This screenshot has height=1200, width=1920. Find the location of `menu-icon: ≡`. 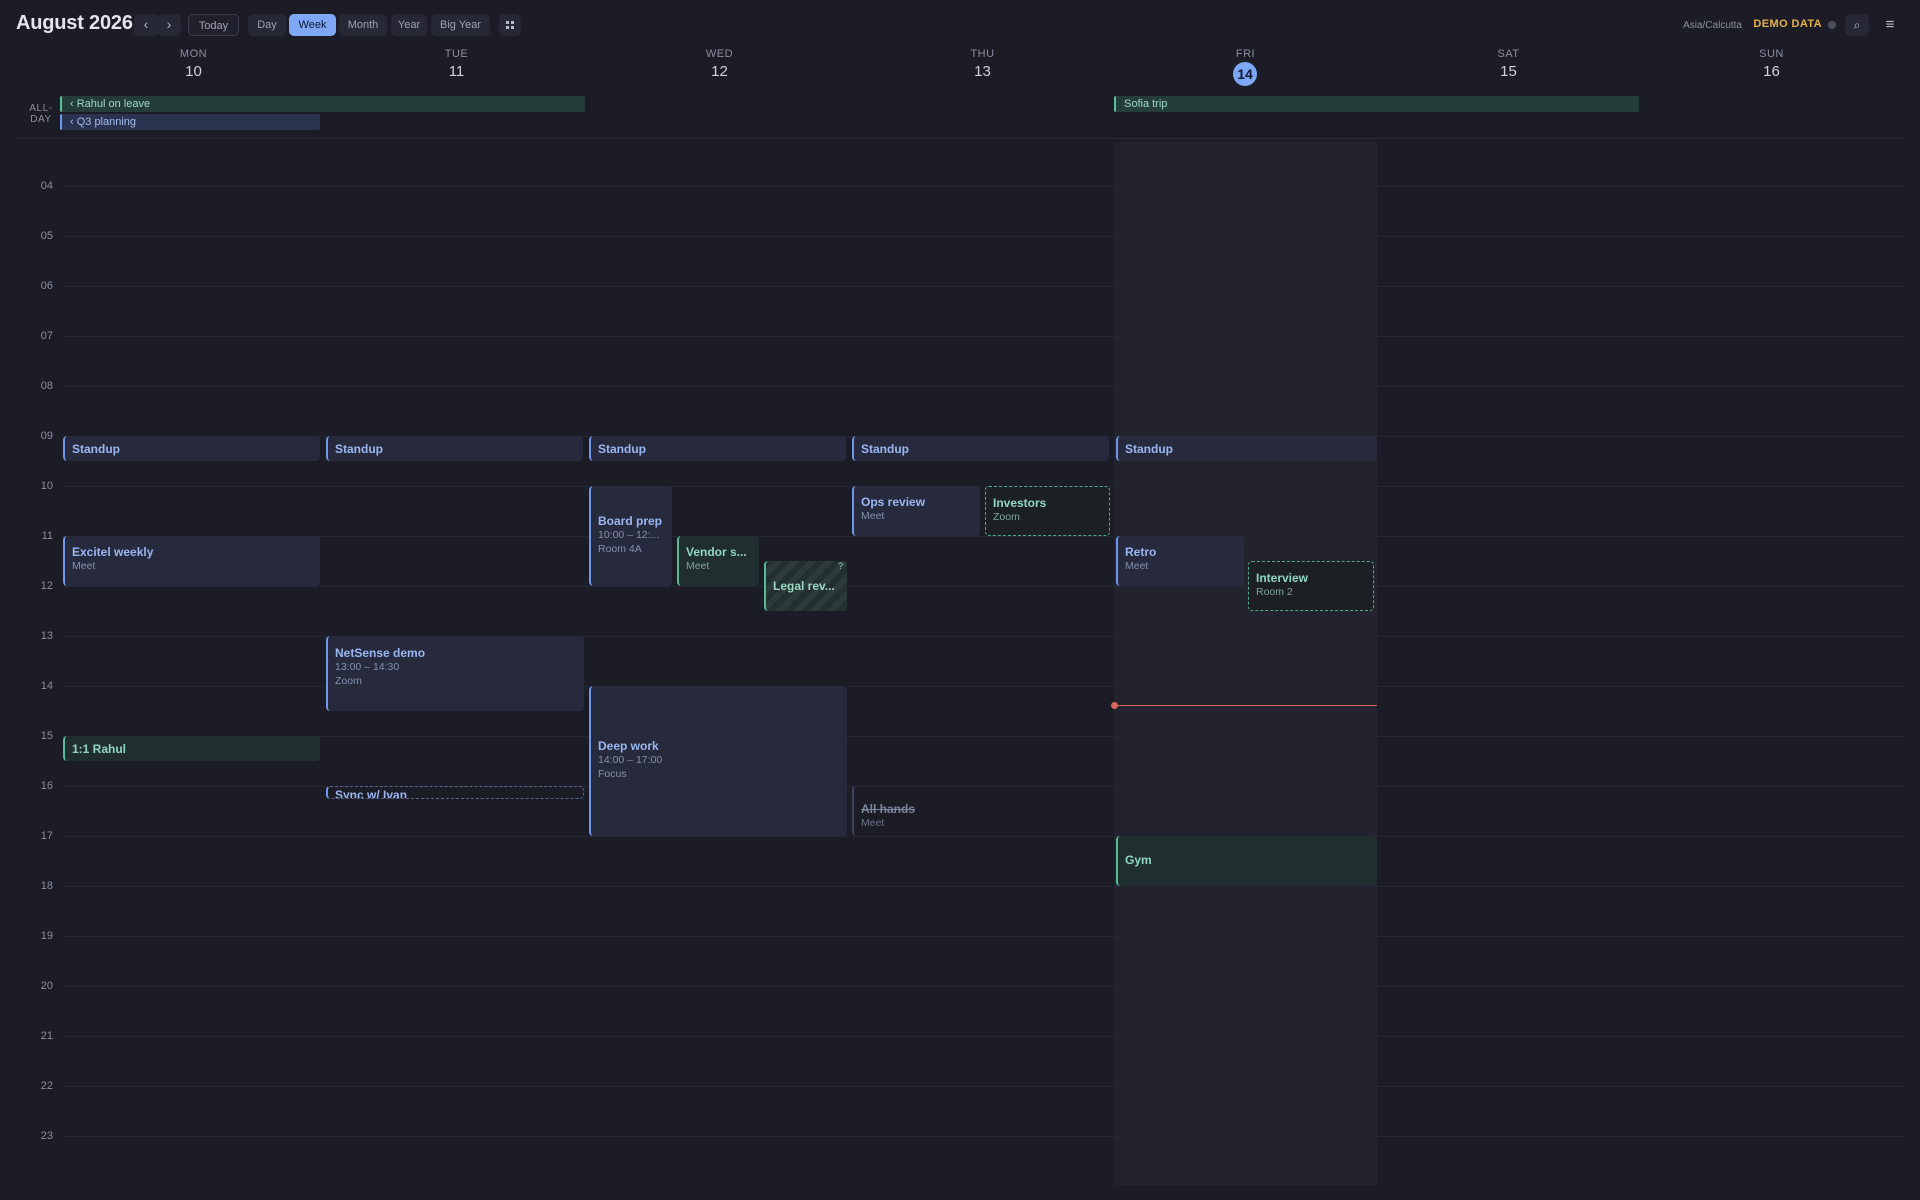

menu-icon: ≡ is located at coordinates (1890, 25).